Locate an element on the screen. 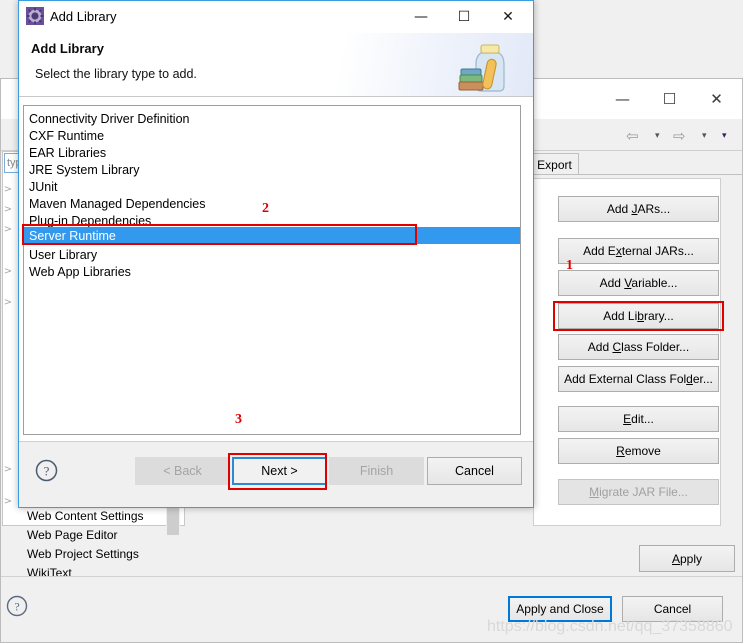 The height and width of the screenshot is (643, 743). list-item: User Library is located at coordinates (272, 254).